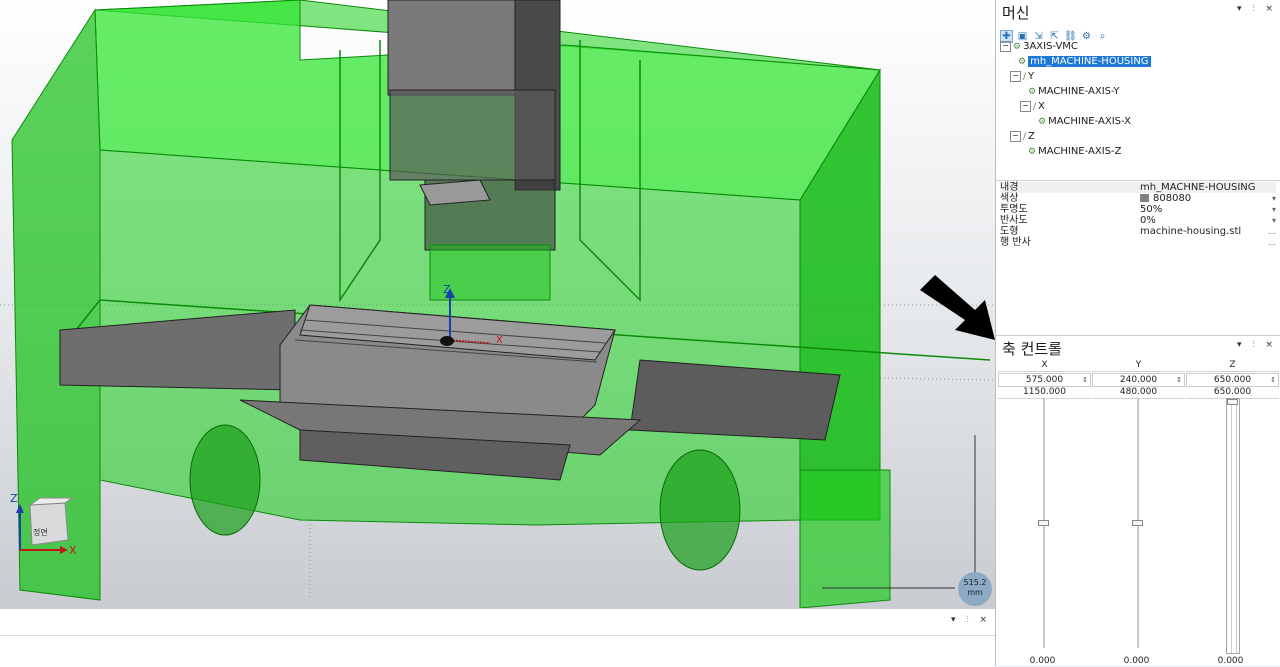  Describe the element at coordinates (1022, 77) in the screenshot. I see `tree-node-y: − ∕ Y` at that location.